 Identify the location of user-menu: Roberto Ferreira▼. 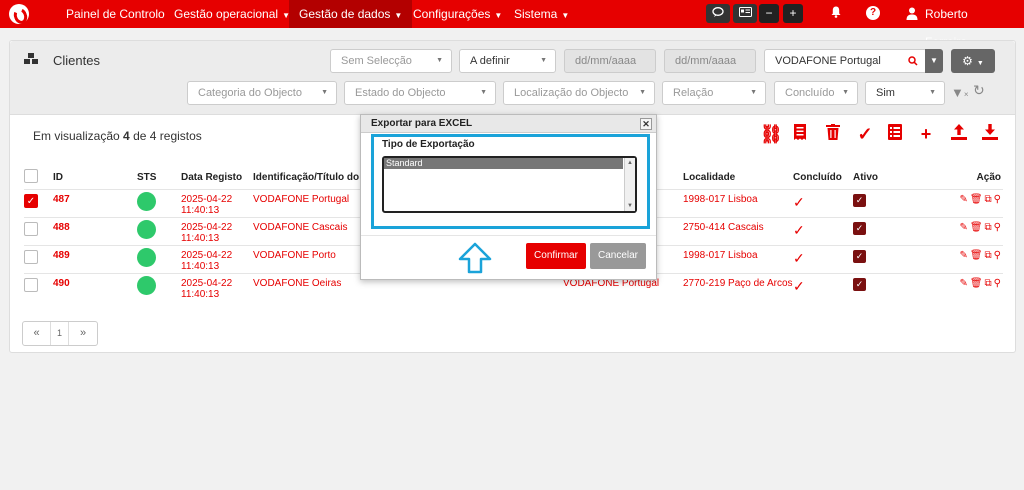
(974, 24).